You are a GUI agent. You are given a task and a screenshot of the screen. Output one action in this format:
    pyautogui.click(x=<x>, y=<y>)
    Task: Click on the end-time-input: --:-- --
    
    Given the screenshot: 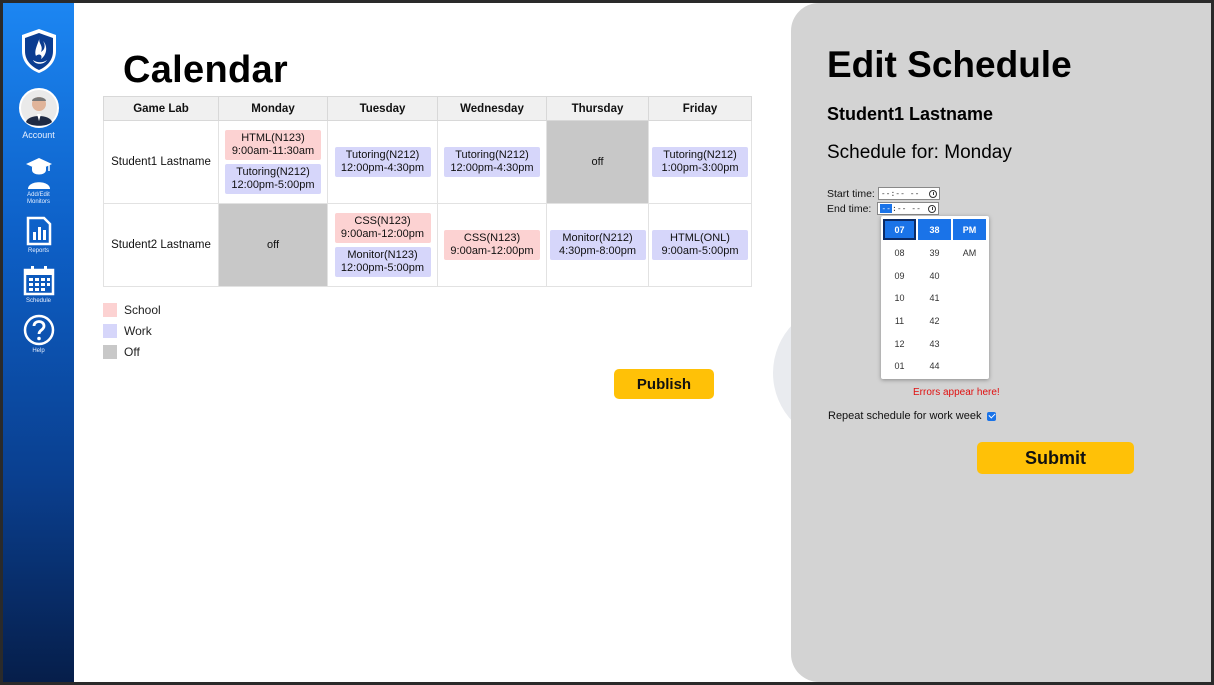 What is the action you would take?
    pyautogui.click(x=908, y=208)
    